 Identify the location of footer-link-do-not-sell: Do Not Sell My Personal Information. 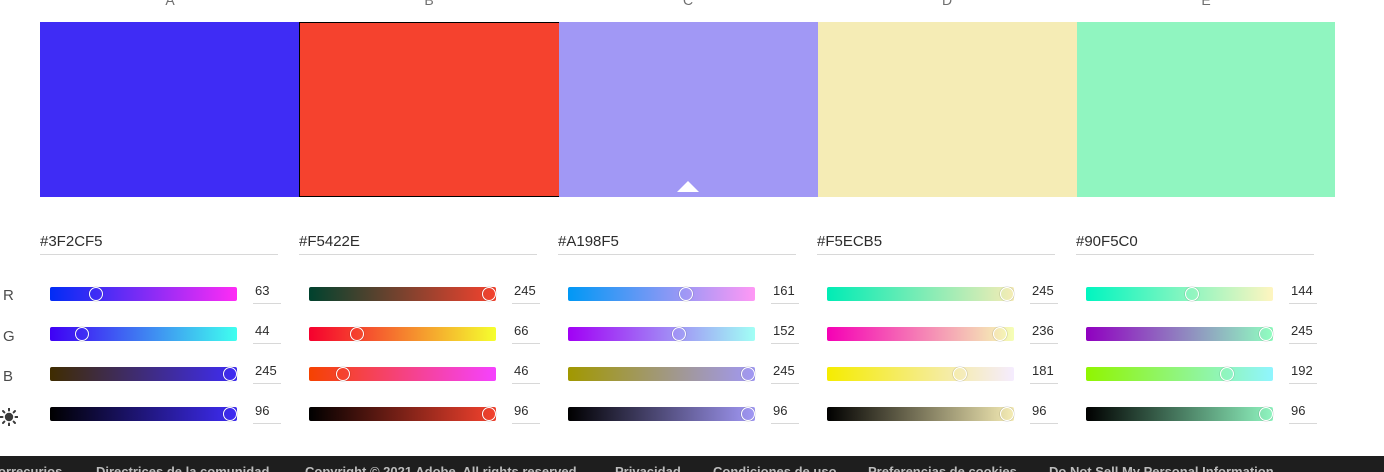
(1161, 468).